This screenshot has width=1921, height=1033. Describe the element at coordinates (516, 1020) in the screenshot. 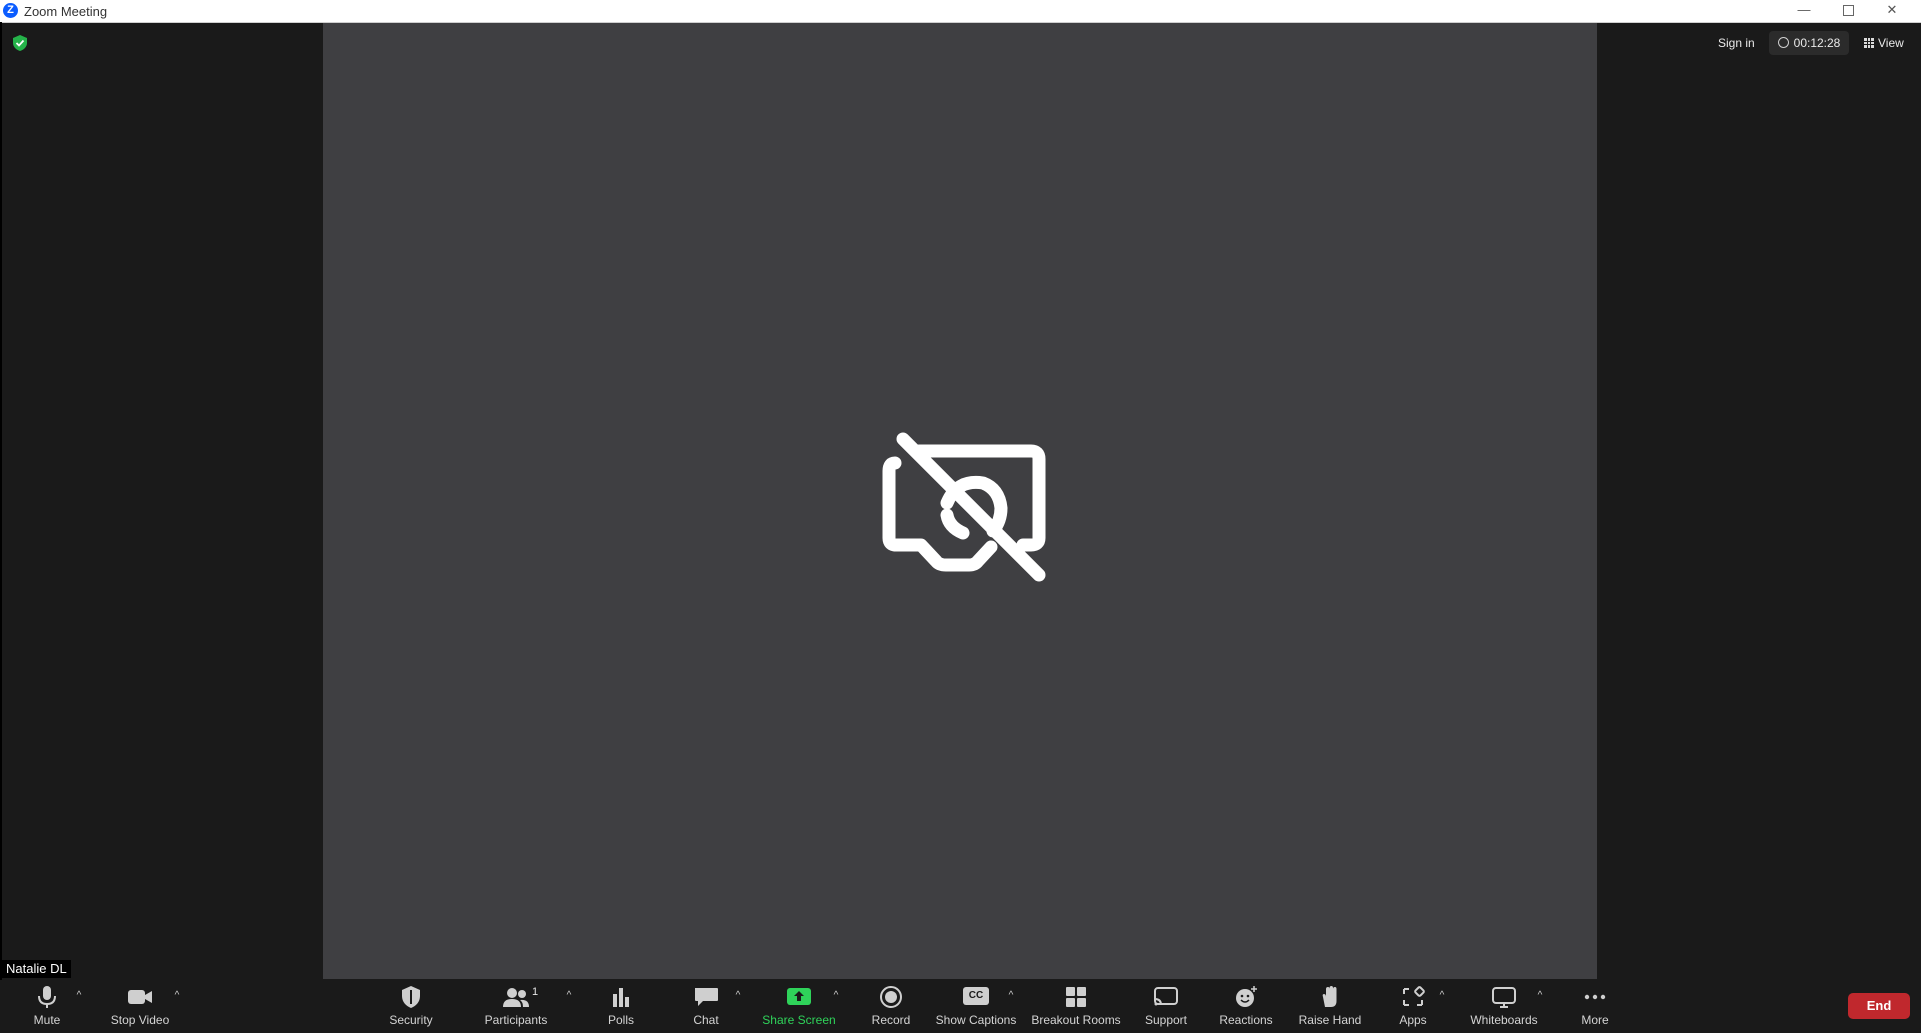

I see `participants-label: Participants` at that location.